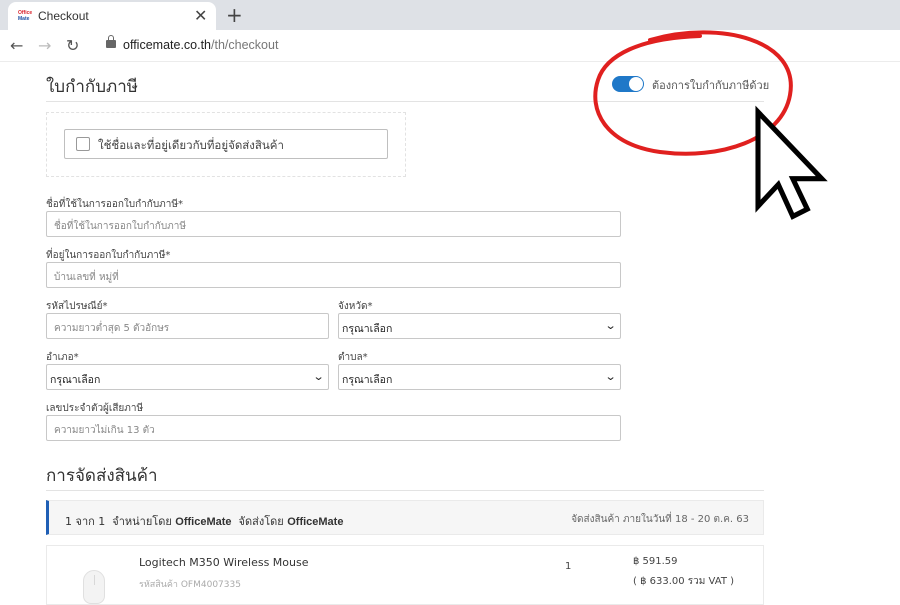 The image size is (900, 605). What do you see at coordinates (355, 306) in the screenshot?
I see `province-label: จังหวัด*` at bounding box center [355, 306].